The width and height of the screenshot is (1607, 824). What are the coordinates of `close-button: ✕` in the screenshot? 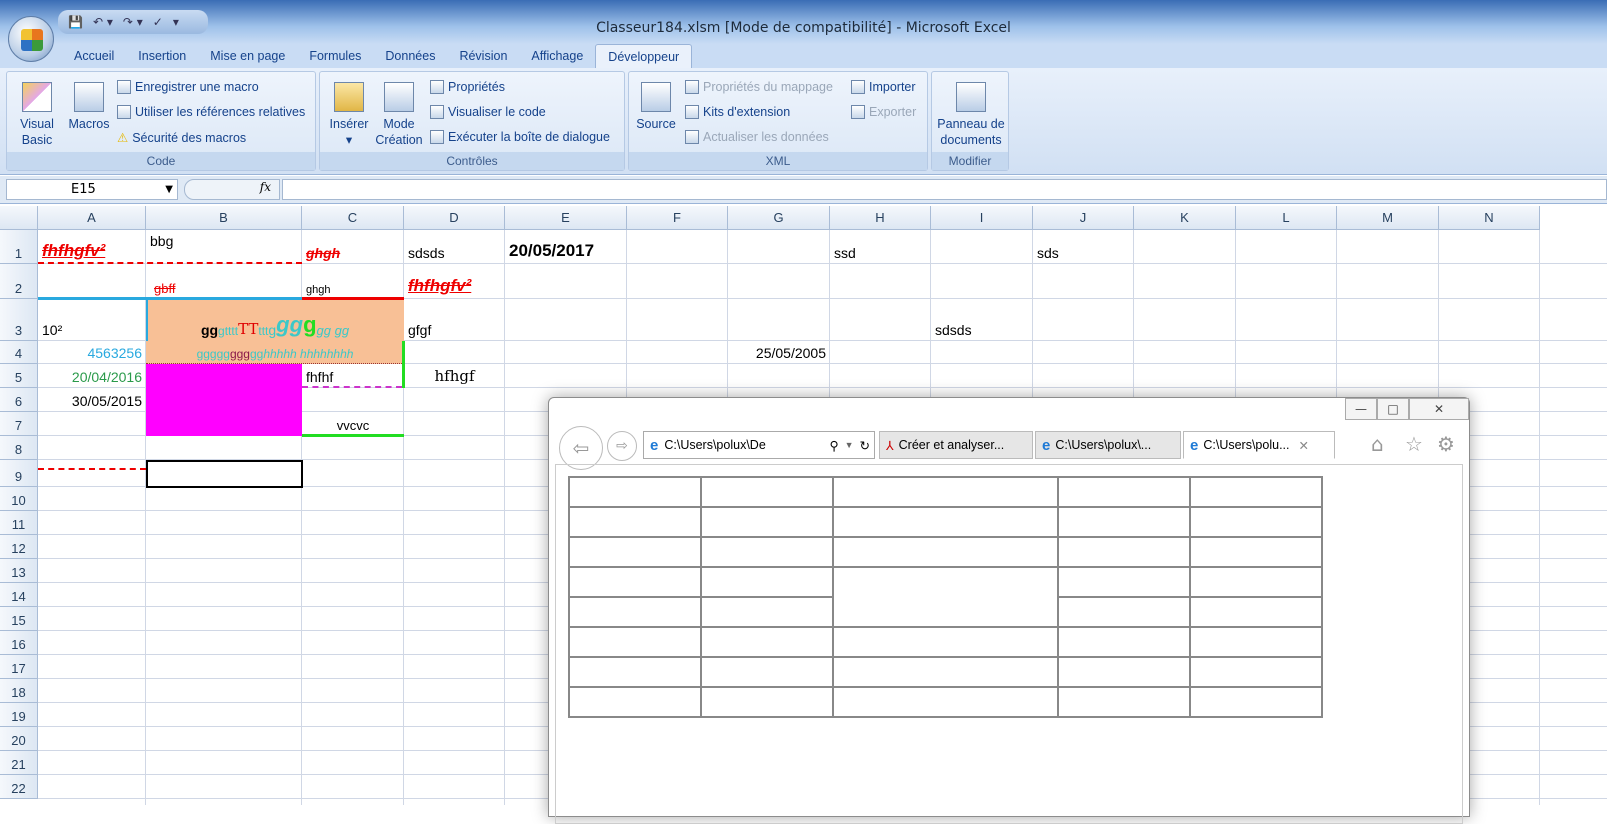 It's located at (1439, 409).